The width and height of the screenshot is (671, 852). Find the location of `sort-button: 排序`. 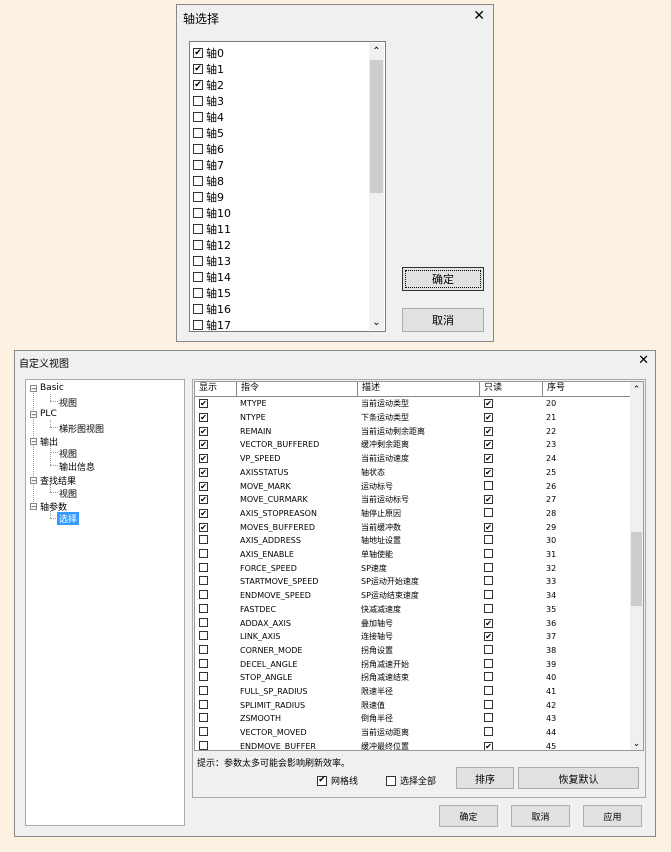

sort-button: 排序 is located at coordinates (485, 778).